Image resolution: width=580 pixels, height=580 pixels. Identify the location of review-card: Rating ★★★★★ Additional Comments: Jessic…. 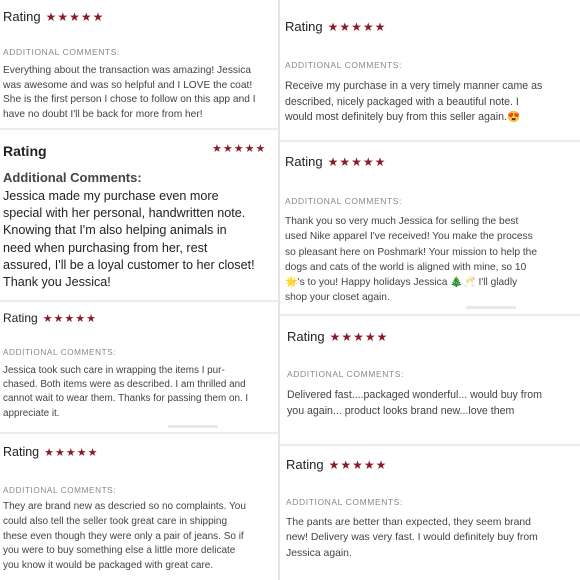
(139, 215).